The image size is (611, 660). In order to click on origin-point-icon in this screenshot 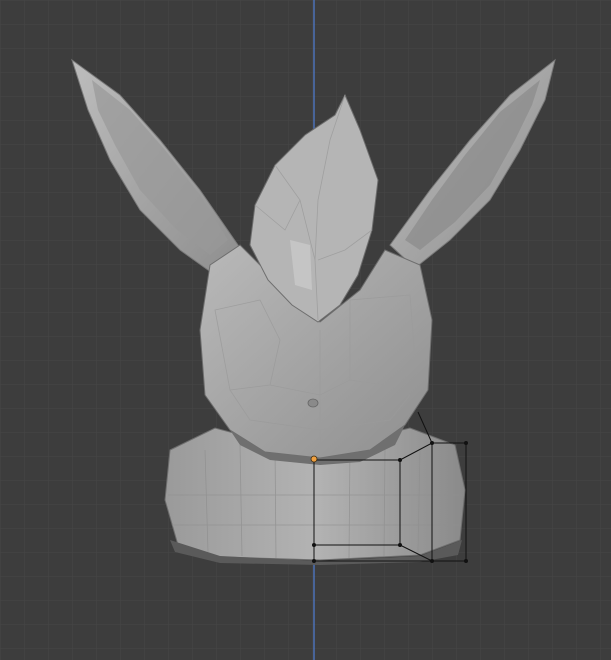, I will do `click(314, 459)`.